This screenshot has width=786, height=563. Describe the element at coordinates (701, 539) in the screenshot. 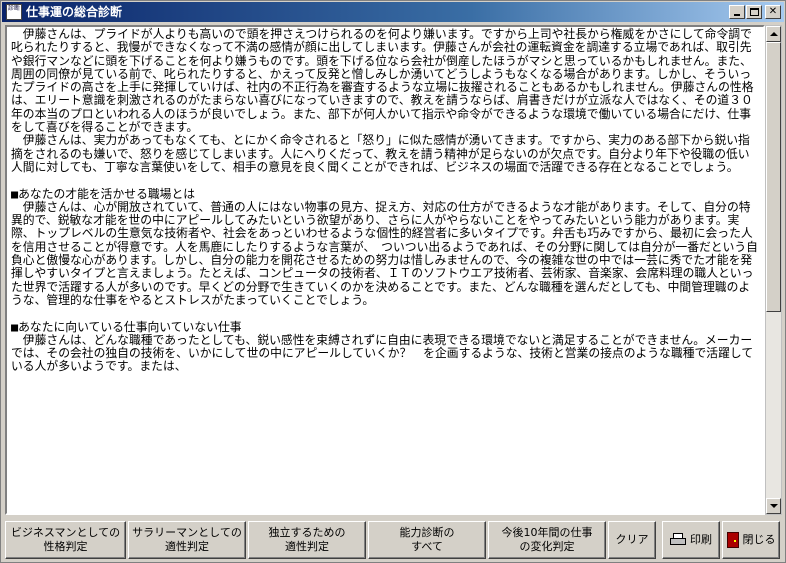

I see `print-label: 印刷` at that location.